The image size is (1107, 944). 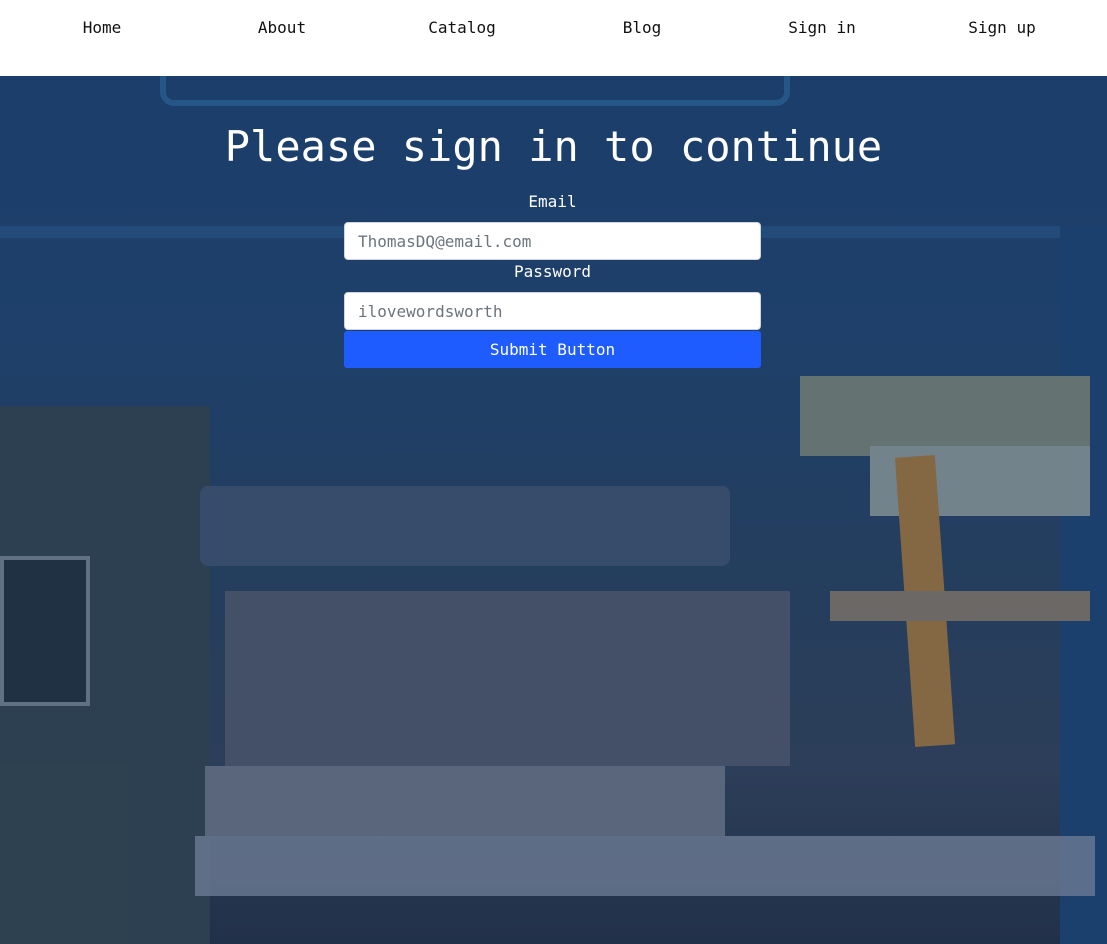 I want to click on nav-sign-up-link: Sign up, so click(x=1002, y=28).